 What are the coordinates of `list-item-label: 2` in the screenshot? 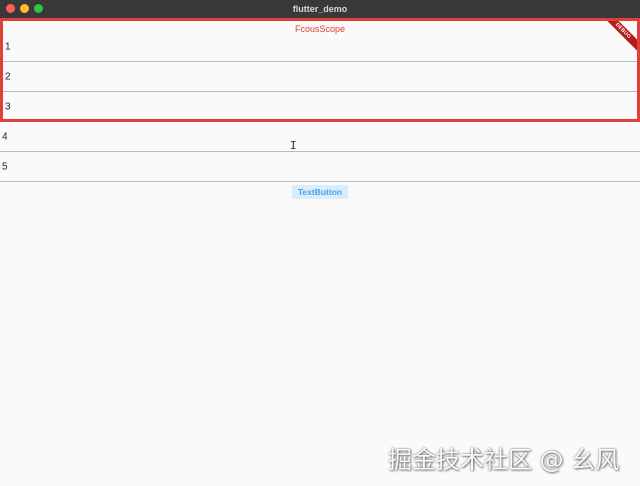 It's located at (8, 76).